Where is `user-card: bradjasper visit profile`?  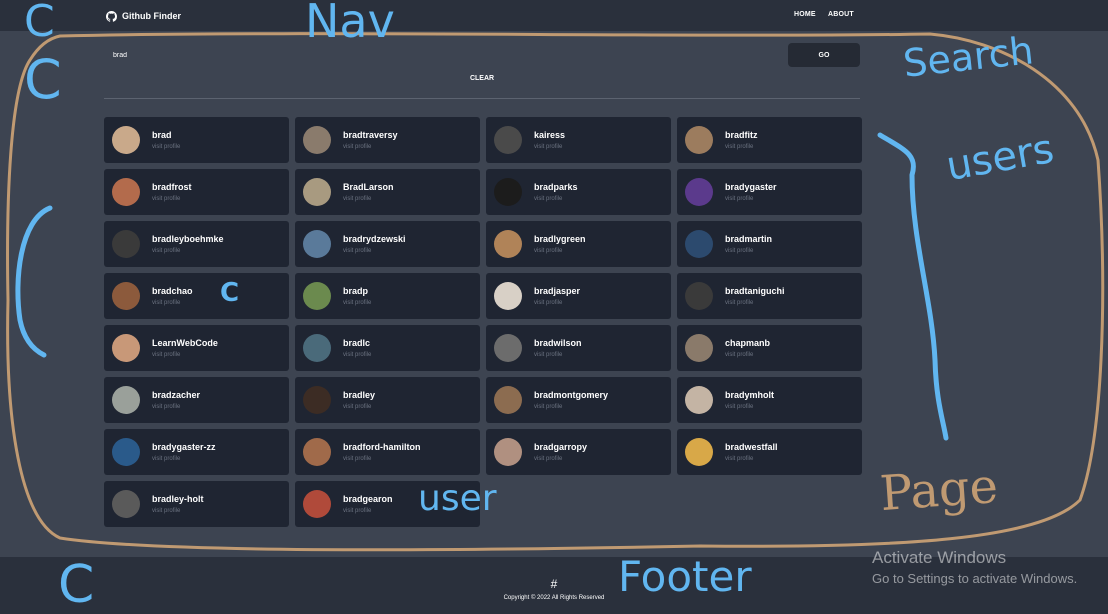 user-card: bradjasper visit profile is located at coordinates (578, 296).